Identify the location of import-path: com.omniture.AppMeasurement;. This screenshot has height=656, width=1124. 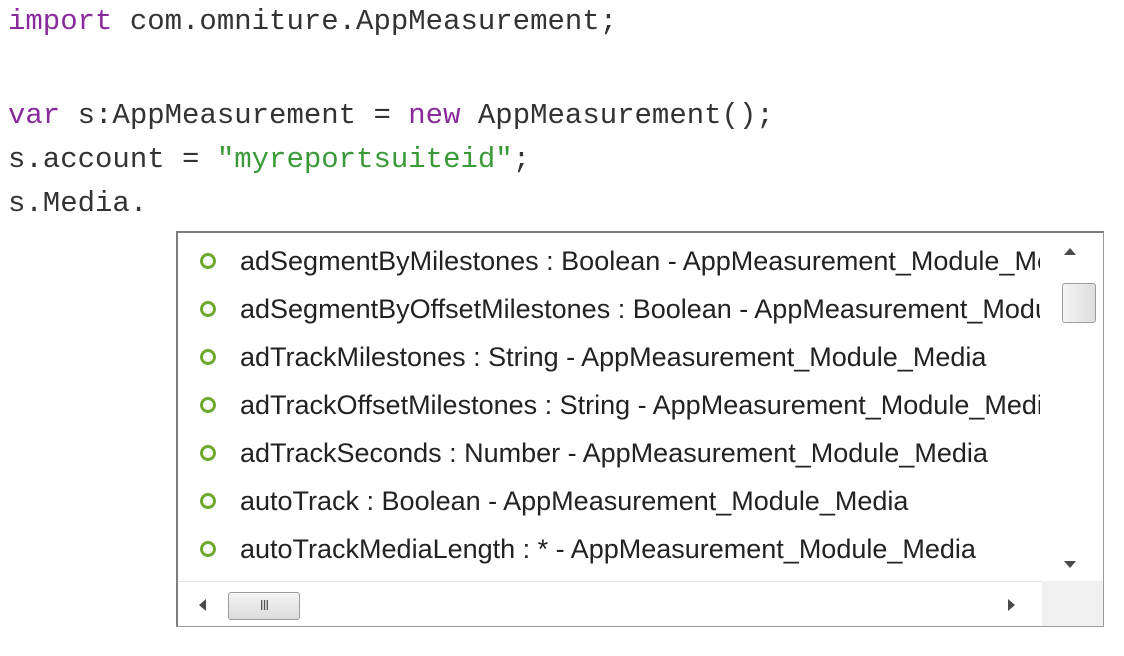
(365, 21).